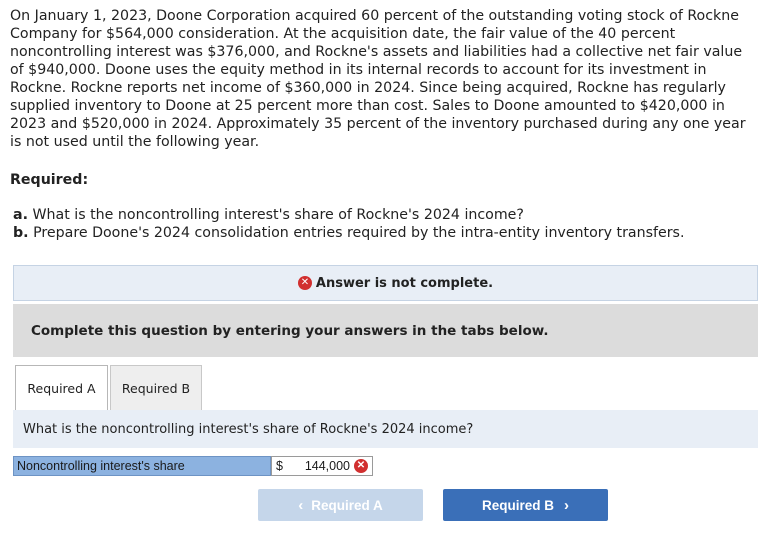  What do you see at coordinates (279, 466) in the screenshot?
I see `currency-symbol: $` at bounding box center [279, 466].